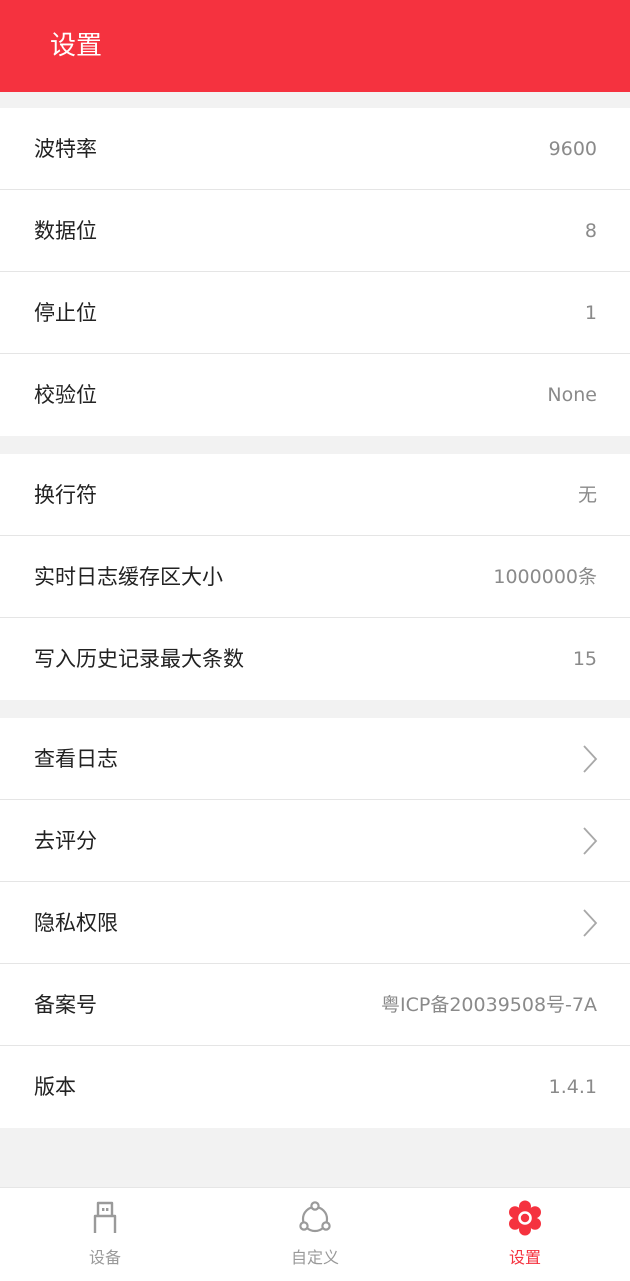  Describe the element at coordinates (139, 659) in the screenshot. I see `history-max-label: 写入历史记录最大条数` at that location.